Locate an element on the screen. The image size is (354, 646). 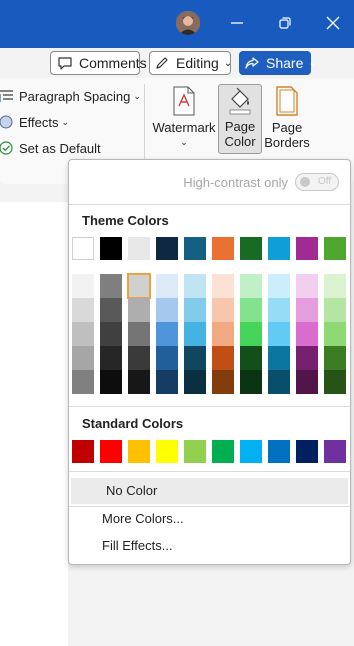
high-contrast-toggle: Off is located at coordinates (317, 182).